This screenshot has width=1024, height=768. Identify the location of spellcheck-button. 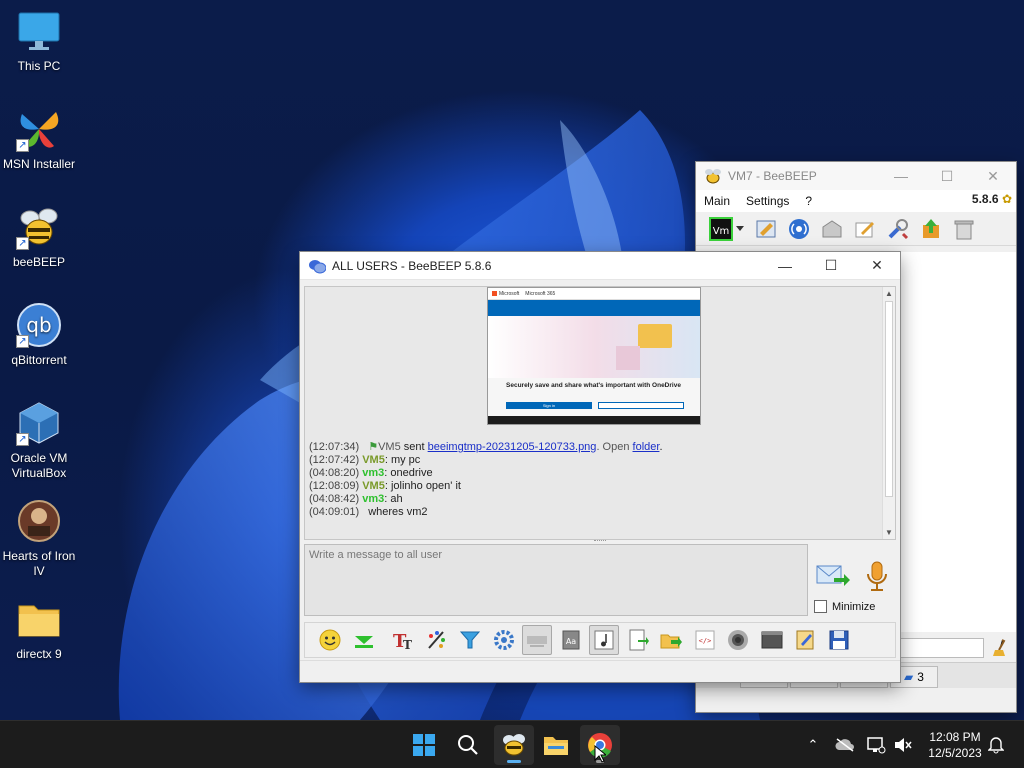
(537, 640).